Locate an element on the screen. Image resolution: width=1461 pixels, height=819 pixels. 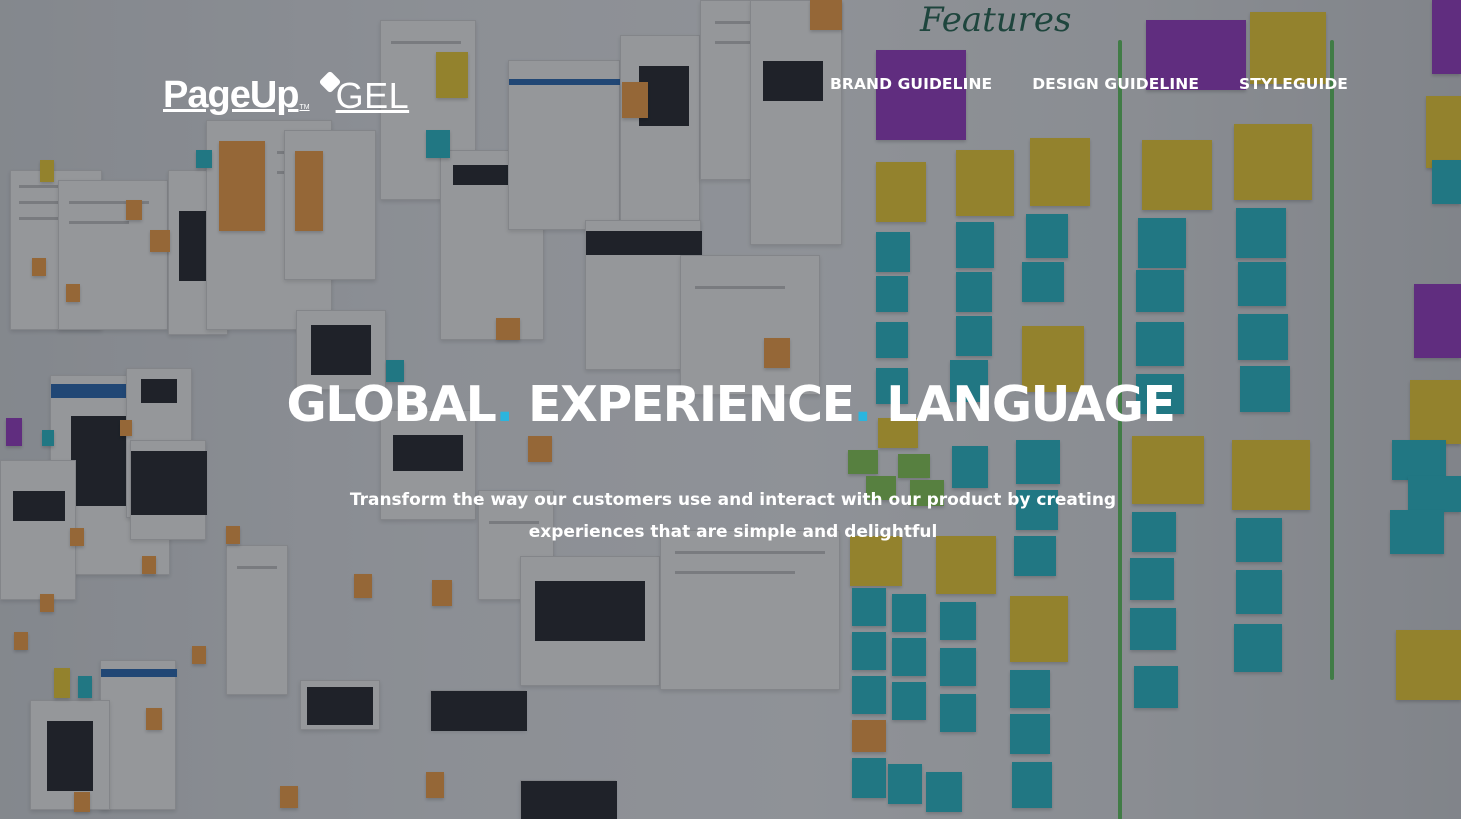
headline-word-language: LANGUAGE is located at coordinates (1031, 404).